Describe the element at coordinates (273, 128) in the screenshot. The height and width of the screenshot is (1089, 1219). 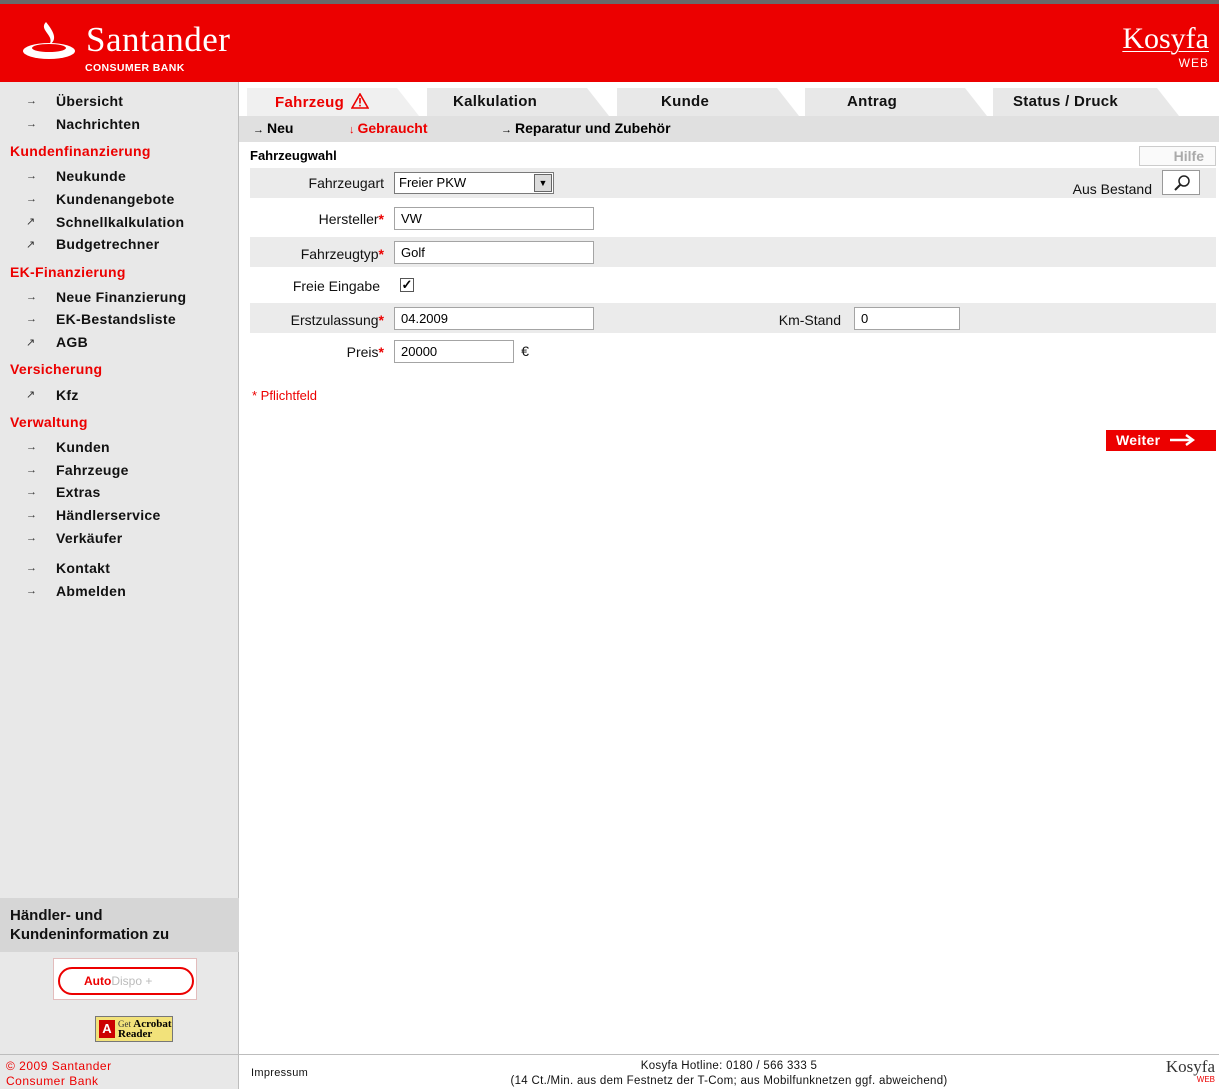
I see `subnav-neu: → Neu` at that location.